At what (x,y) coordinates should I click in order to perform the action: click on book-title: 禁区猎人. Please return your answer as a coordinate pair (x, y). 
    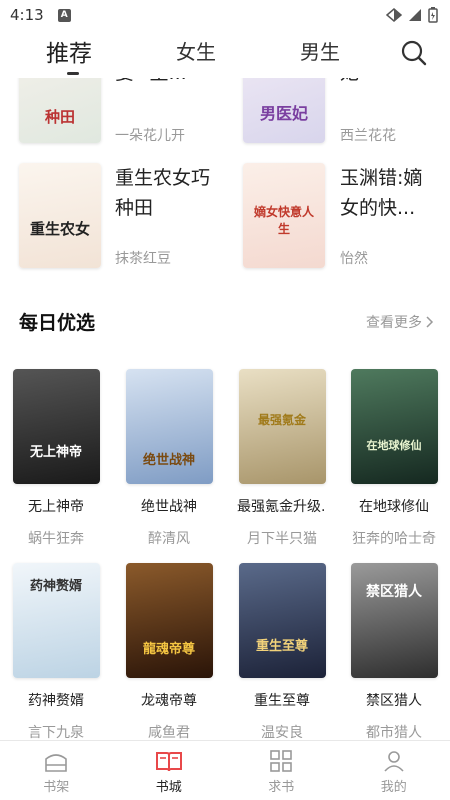
    Looking at the image, I should click on (394, 701).